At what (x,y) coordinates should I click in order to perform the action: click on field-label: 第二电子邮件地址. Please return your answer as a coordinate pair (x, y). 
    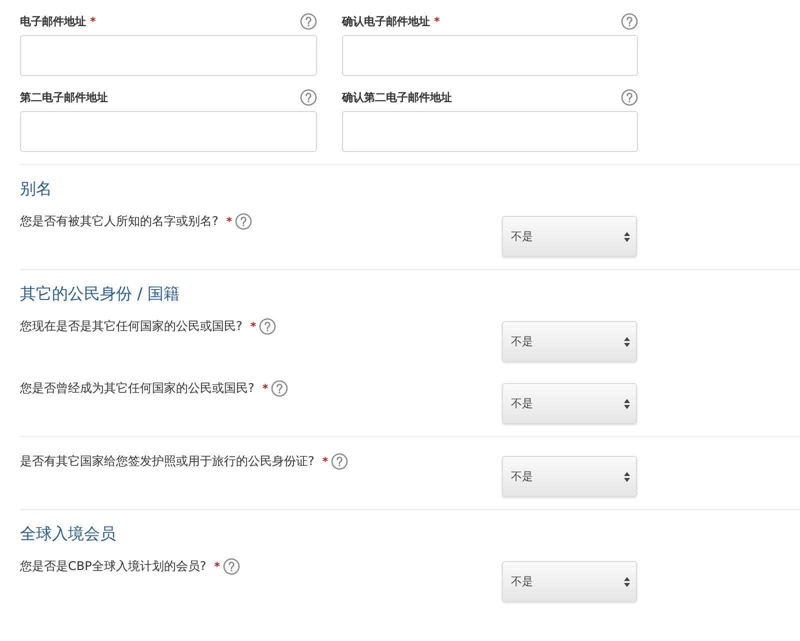
    Looking at the image, I should click on (64, 97).